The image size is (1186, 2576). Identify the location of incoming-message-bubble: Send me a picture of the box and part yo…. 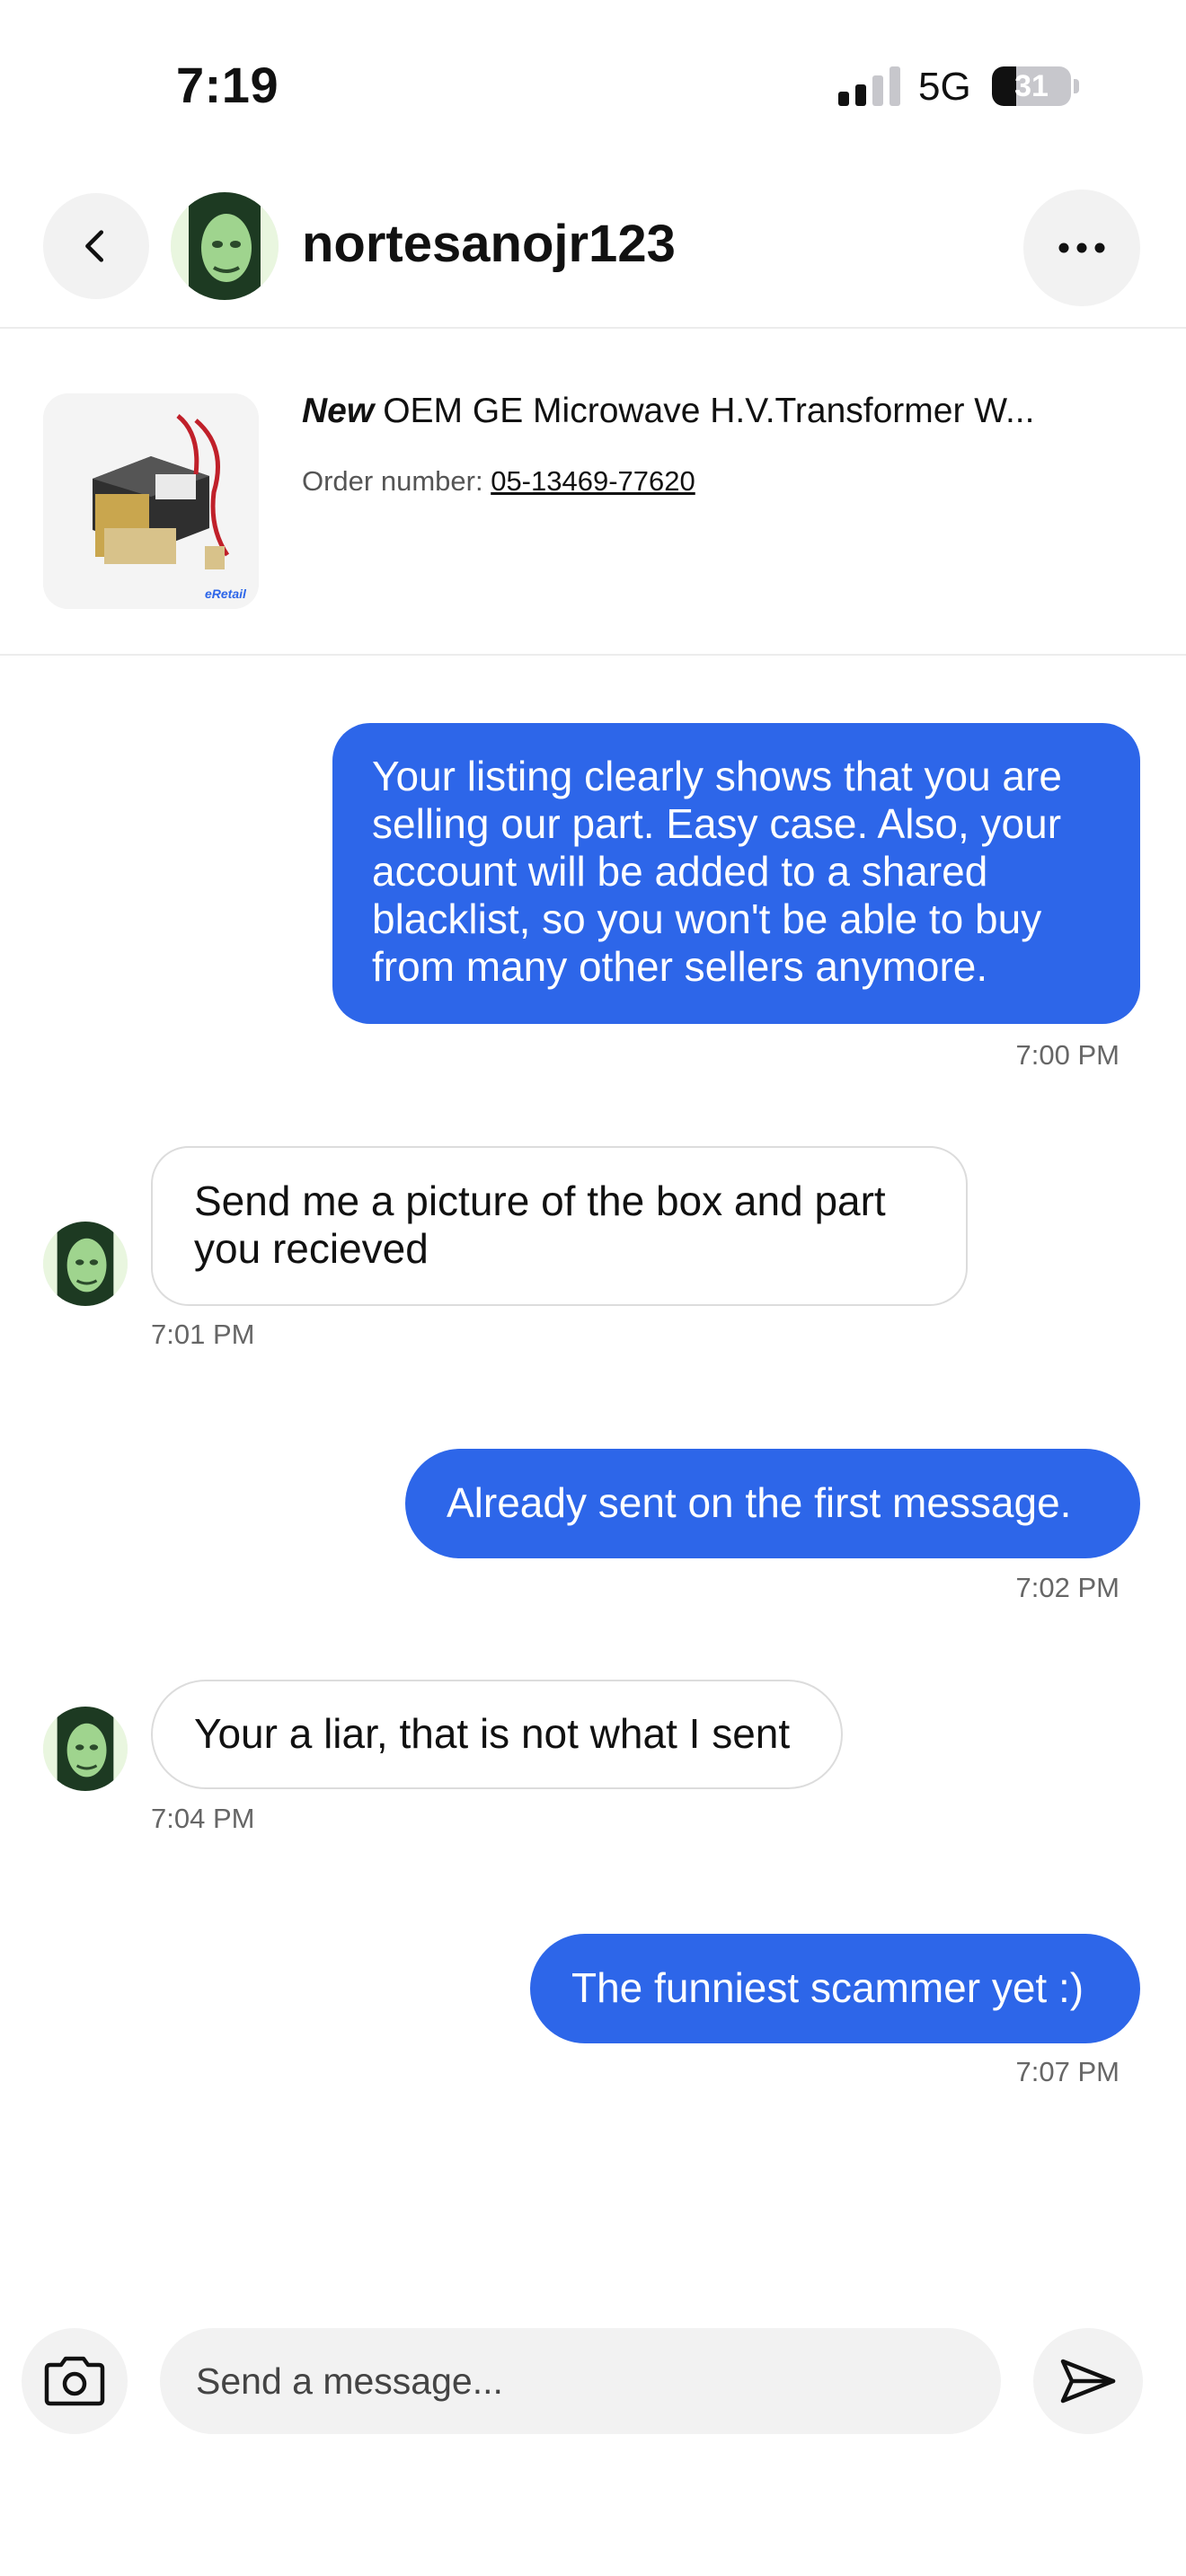
(559, 1226).